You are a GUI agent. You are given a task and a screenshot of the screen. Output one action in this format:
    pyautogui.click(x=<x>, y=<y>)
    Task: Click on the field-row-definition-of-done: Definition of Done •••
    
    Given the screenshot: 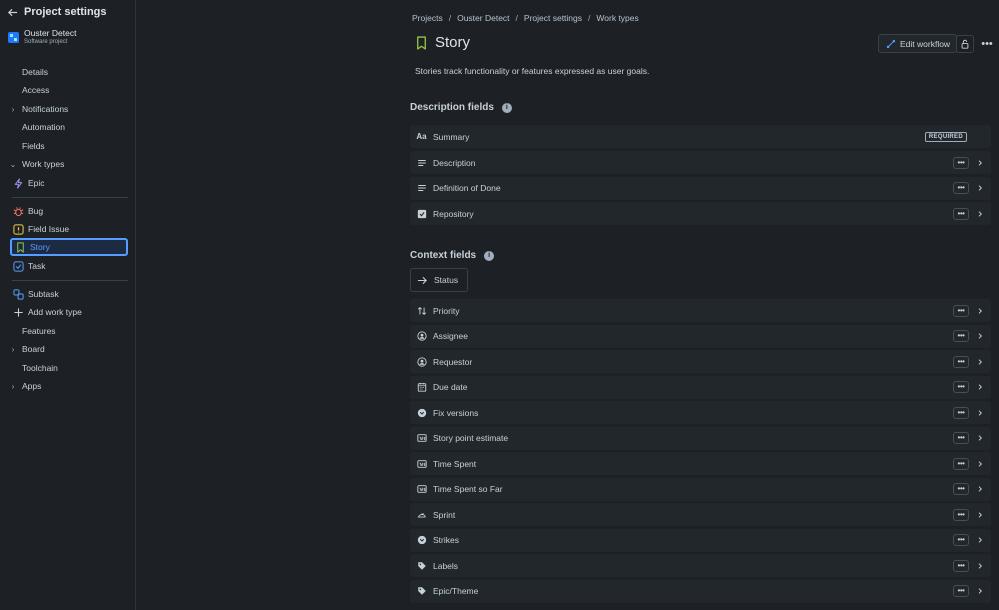 What is the action you would take?
    pyautogui.click(x=700, y=188)
    